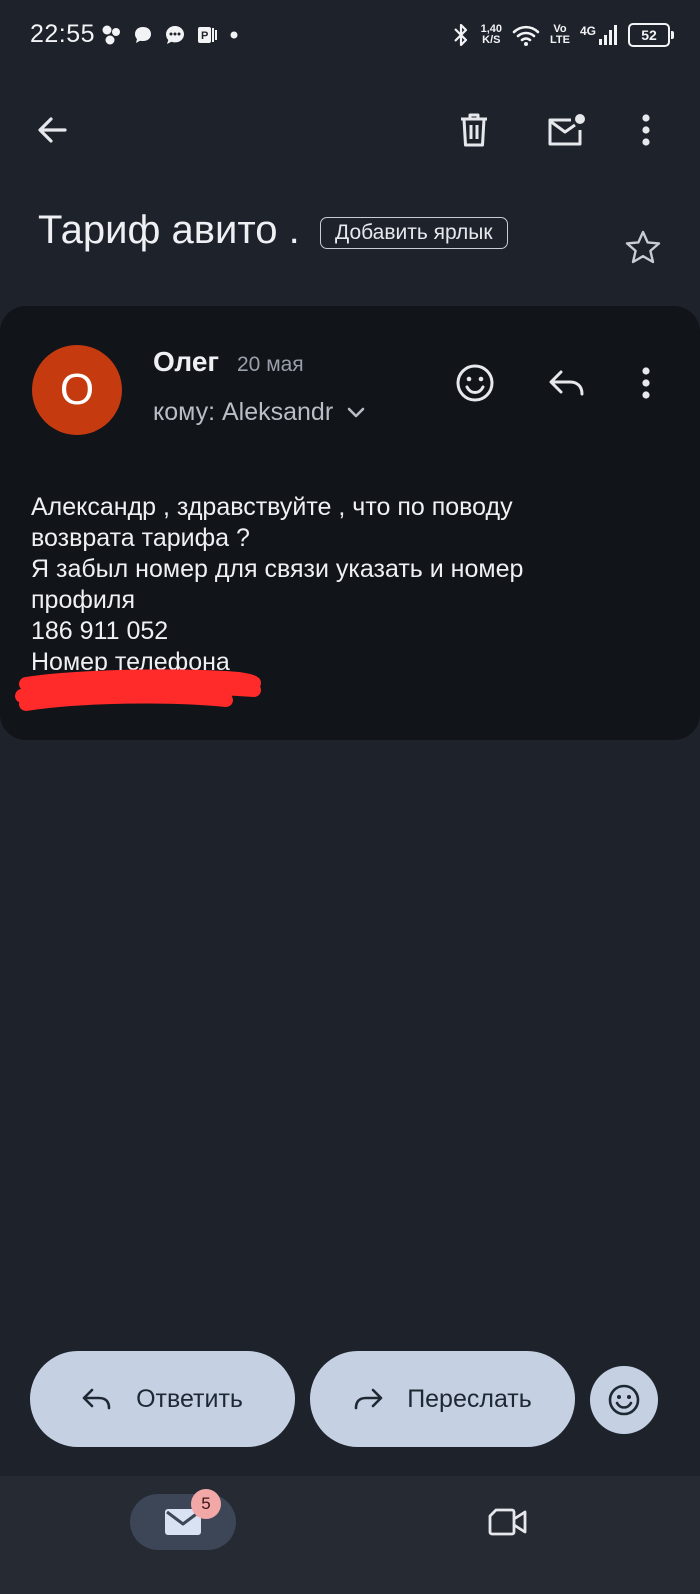  I want to click on app-cluster-icon, so click(111, 35).